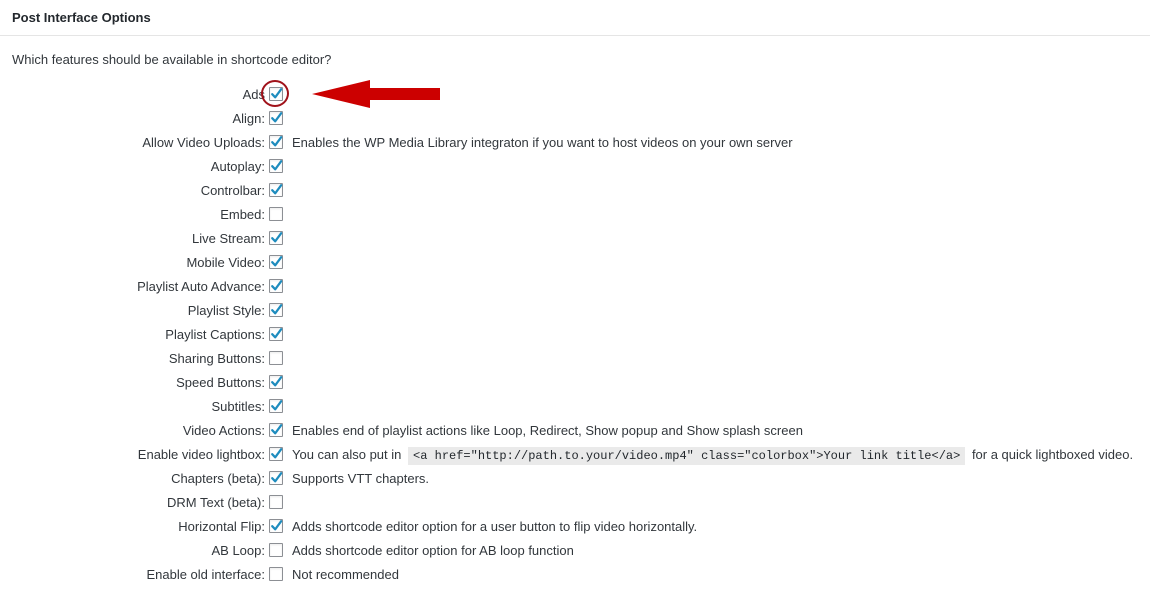 Image resolution: width=1150 pixels, height=602 pixels. What do you see at coordinates (575, 264) in the screenshot?
I see `option-row: Mobile Video:` at bounding box center [575, 264].